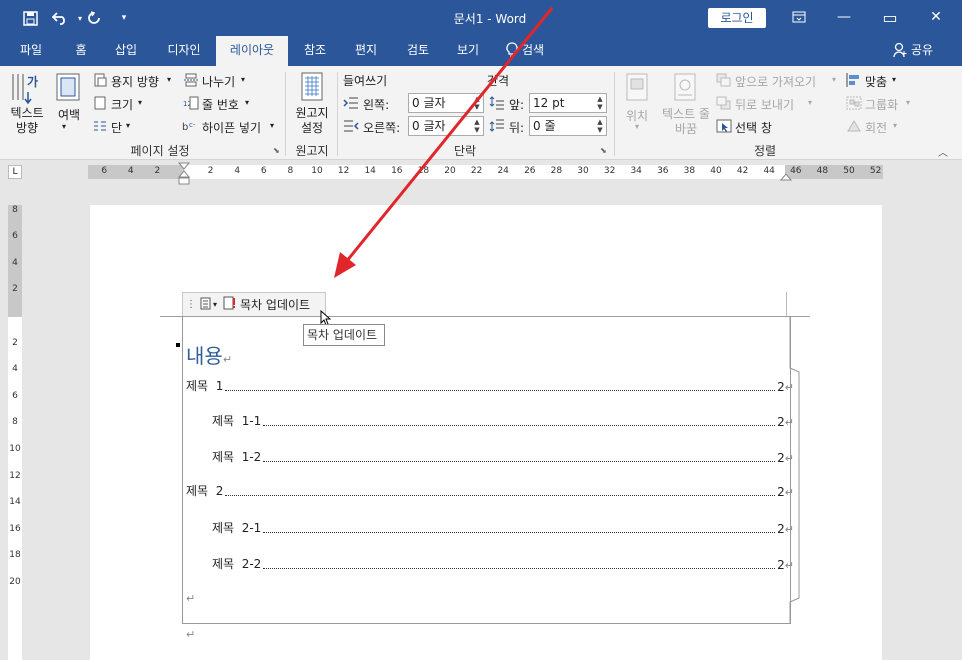 This screenshot has width=962, height=660. Describe the element at coordinates (490, 19) in the screenshot. I see `window-title: 문서1 - Word` at that location.